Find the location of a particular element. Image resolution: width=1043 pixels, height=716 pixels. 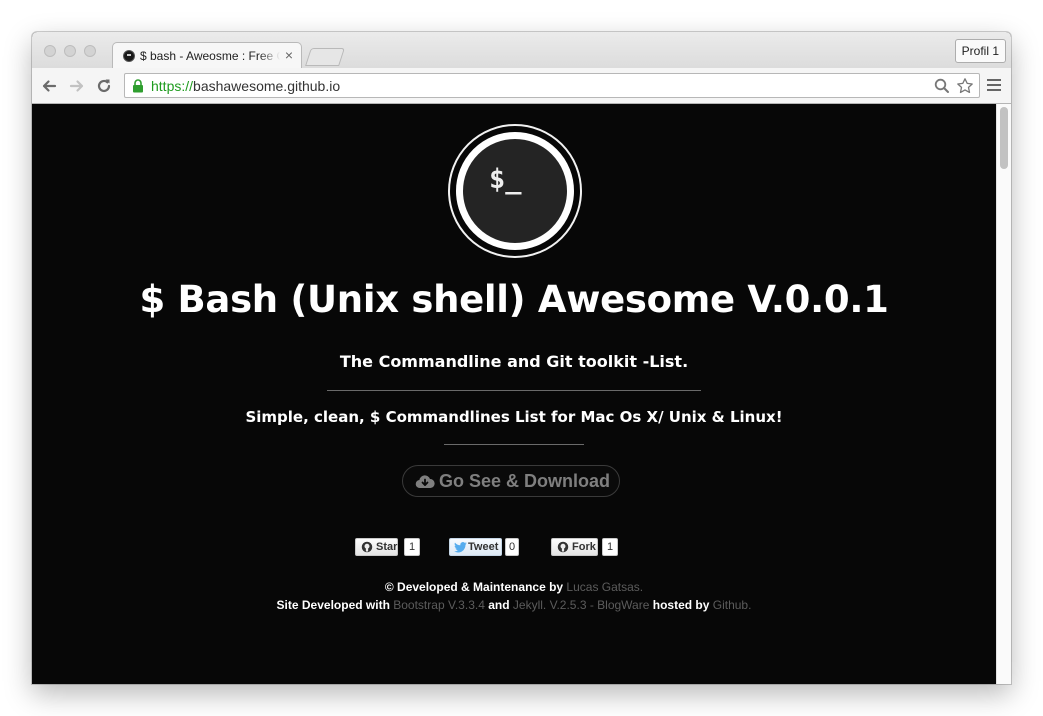

star-count: 1 is located at coordinates (412, 547).